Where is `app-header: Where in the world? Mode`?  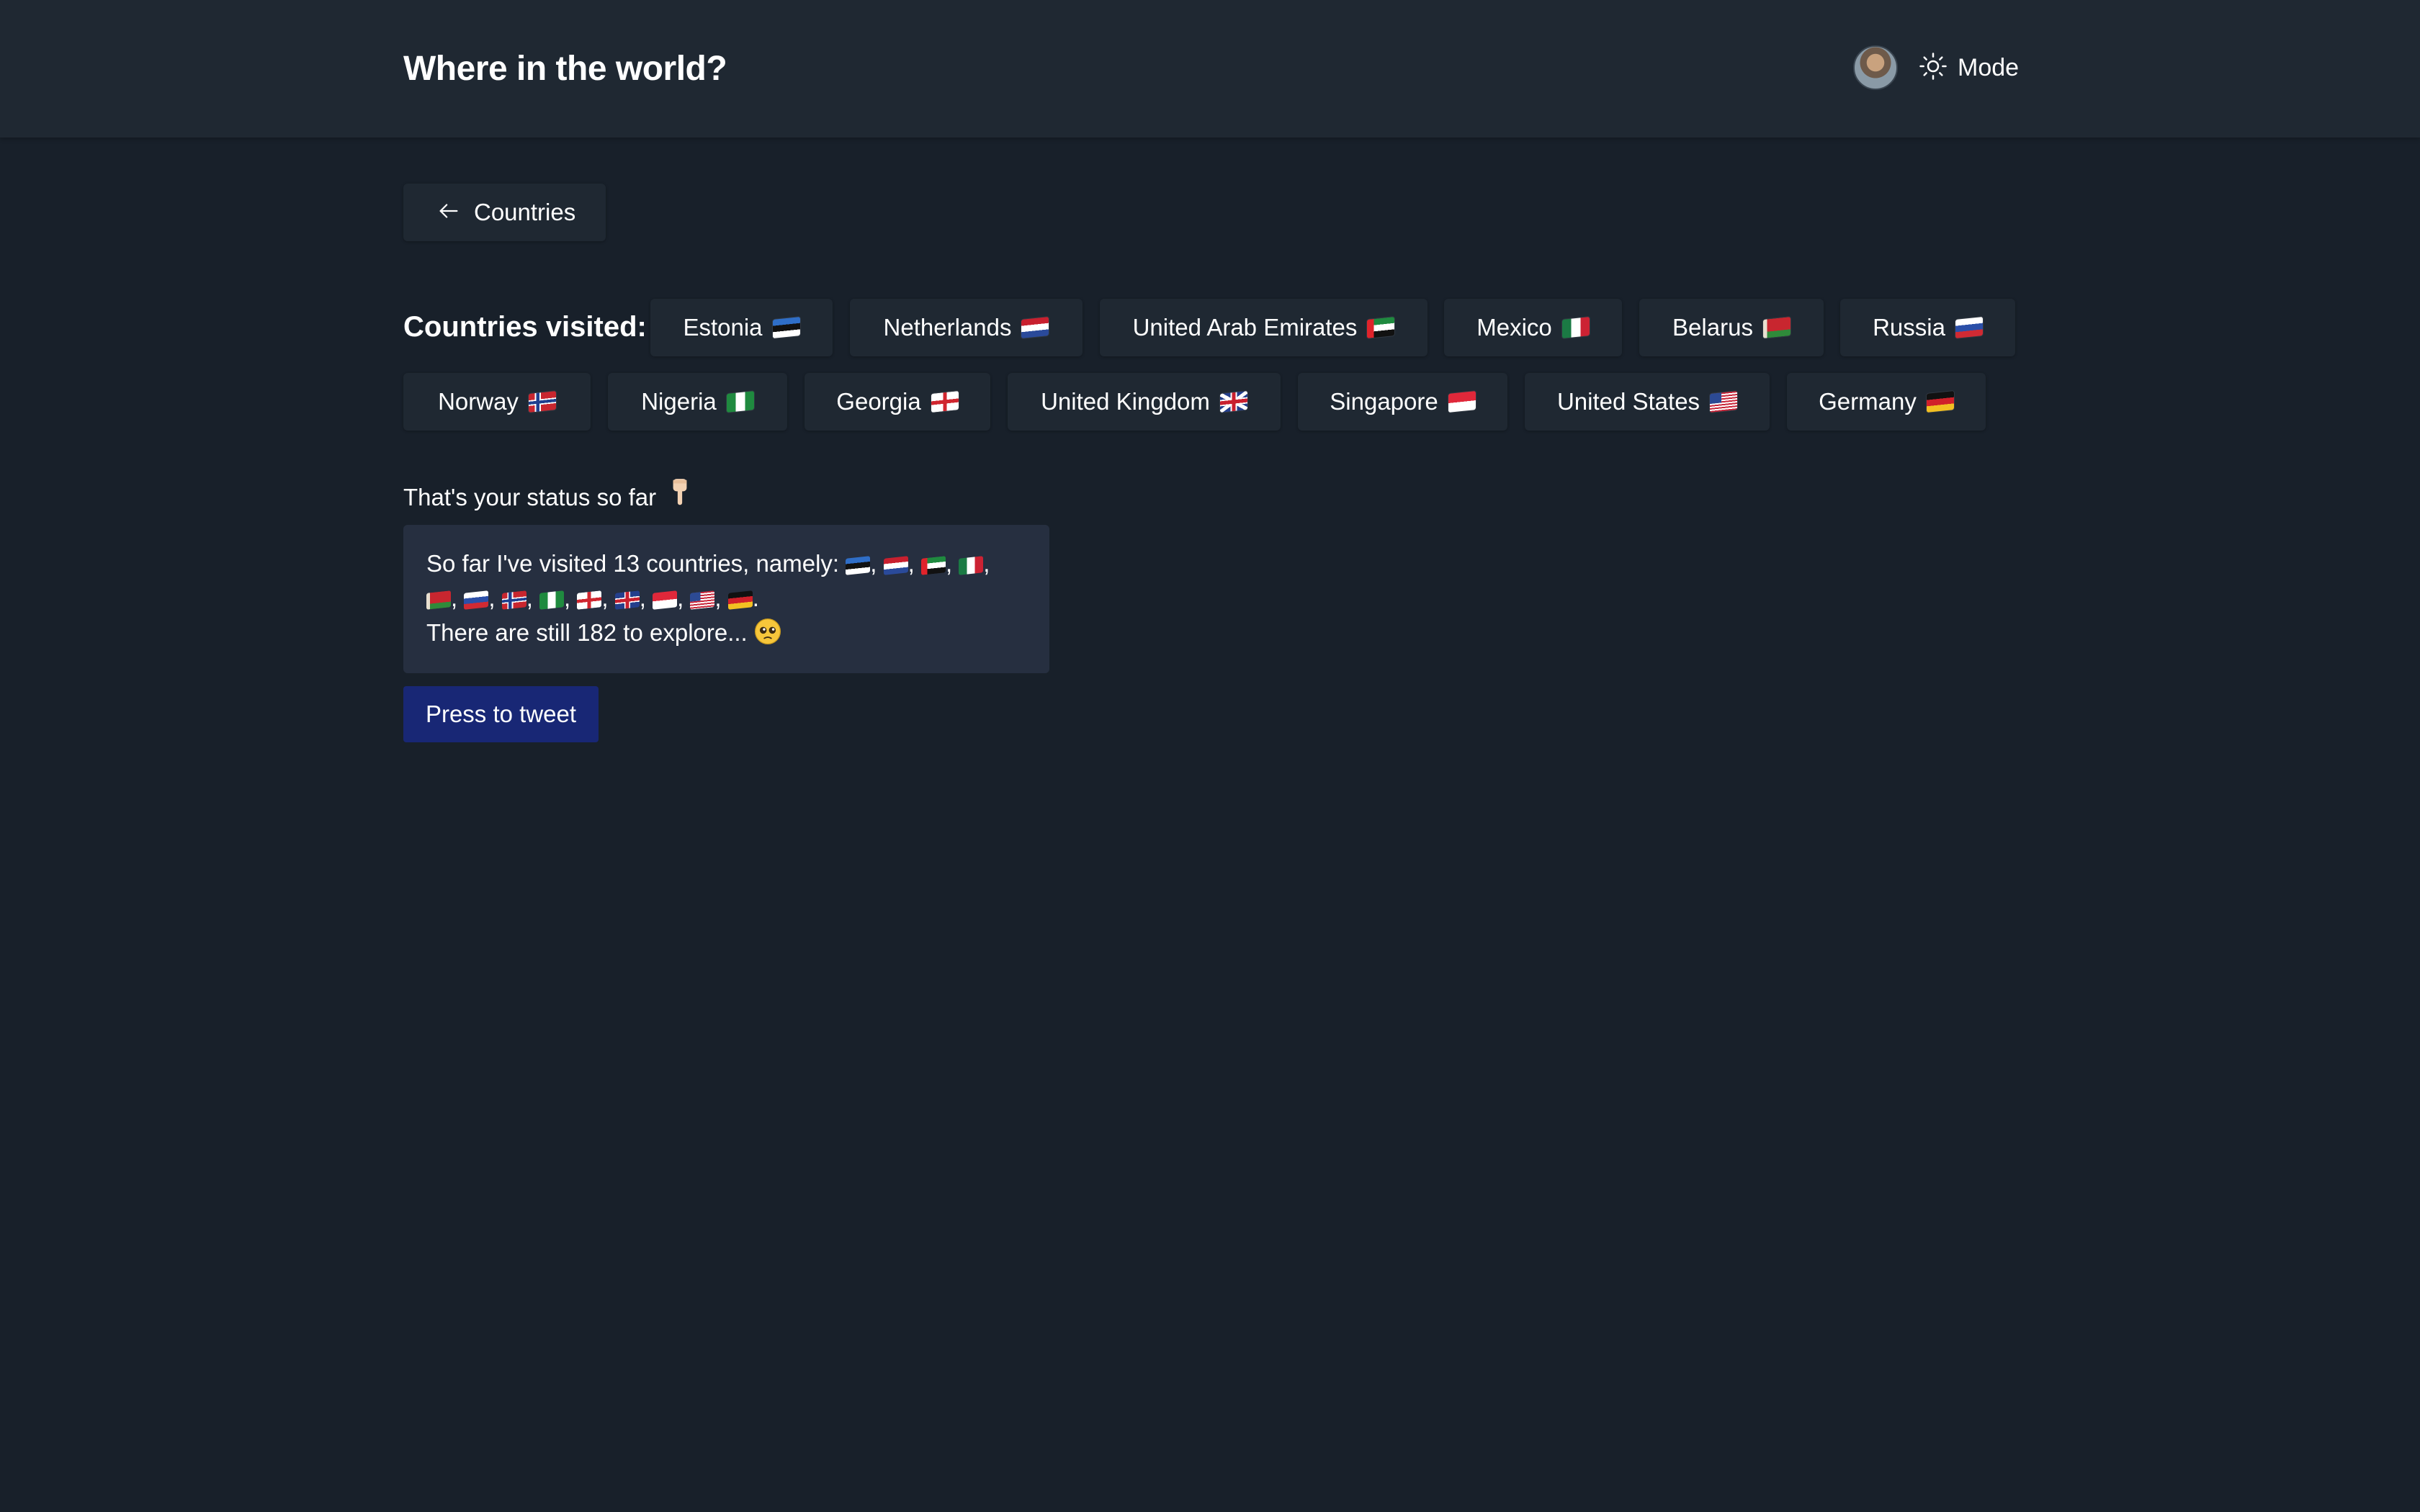 app-header: Where in the world? Mode is located at coordinates (1210, 69).